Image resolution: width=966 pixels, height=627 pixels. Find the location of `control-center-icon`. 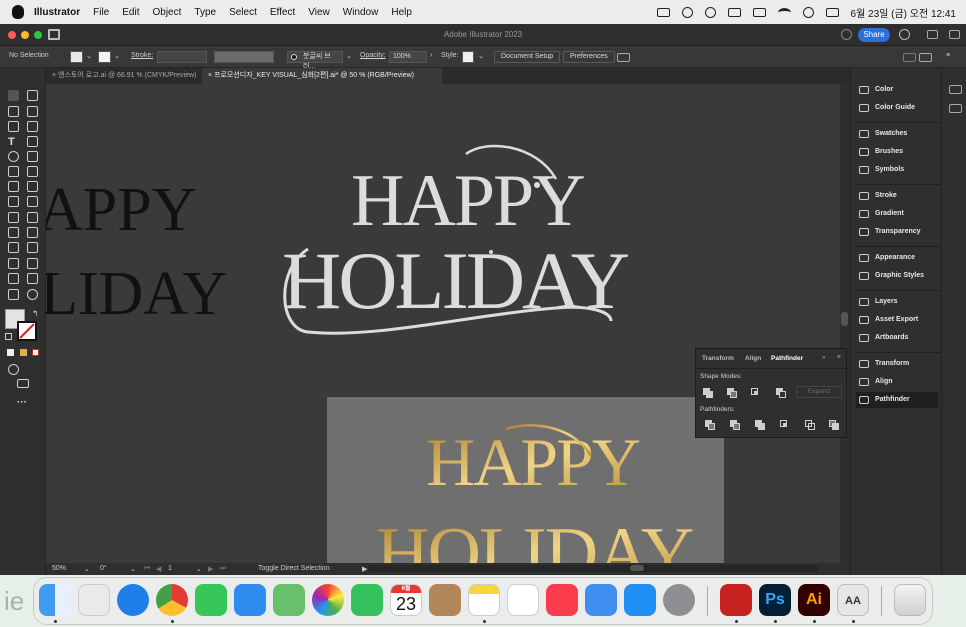

control-center-icon is located at coordinates (832, 12).